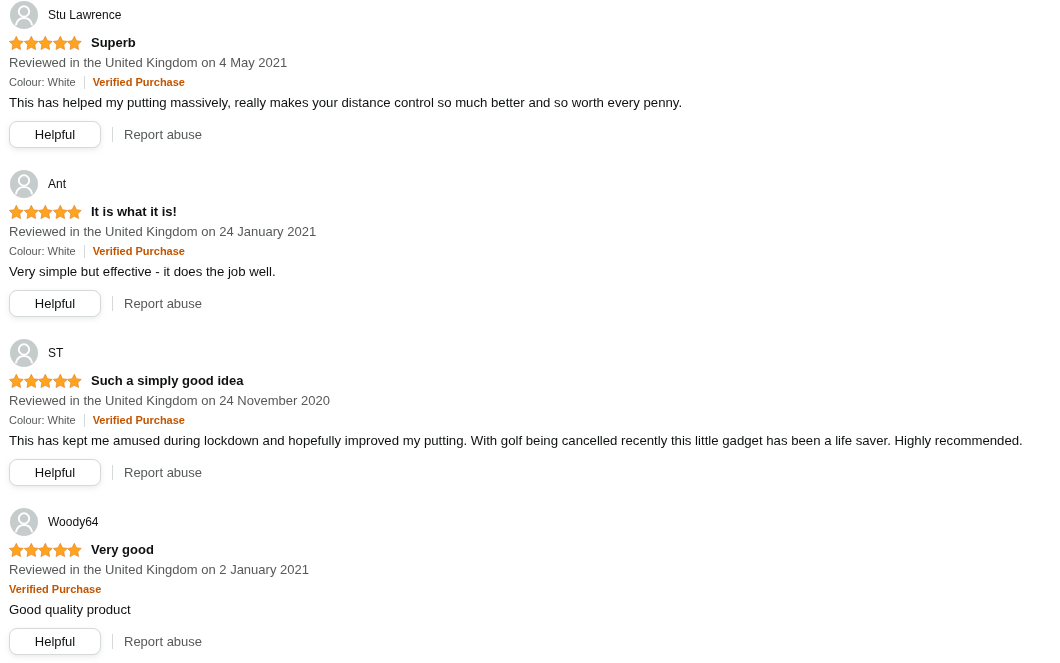 Image resolution: width=1060 pixels, height=663 pixels. What do you see at coordinates (73, 522) in the screenshot?
I see `reviewer-name: Woody64` at bounding box center [73, 522].